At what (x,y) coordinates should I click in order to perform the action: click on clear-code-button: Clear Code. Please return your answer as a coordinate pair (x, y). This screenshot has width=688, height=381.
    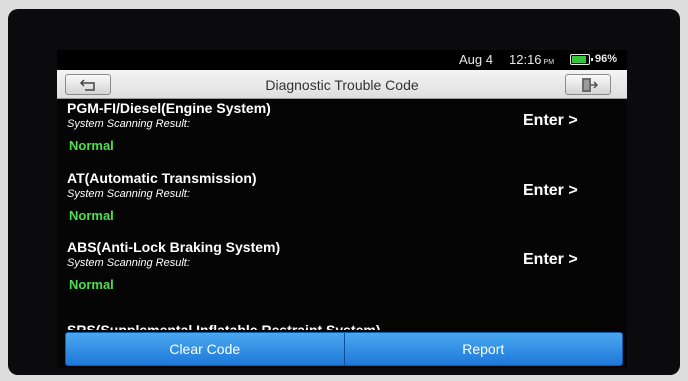
    Looking at the image, I should click on (205, 349).